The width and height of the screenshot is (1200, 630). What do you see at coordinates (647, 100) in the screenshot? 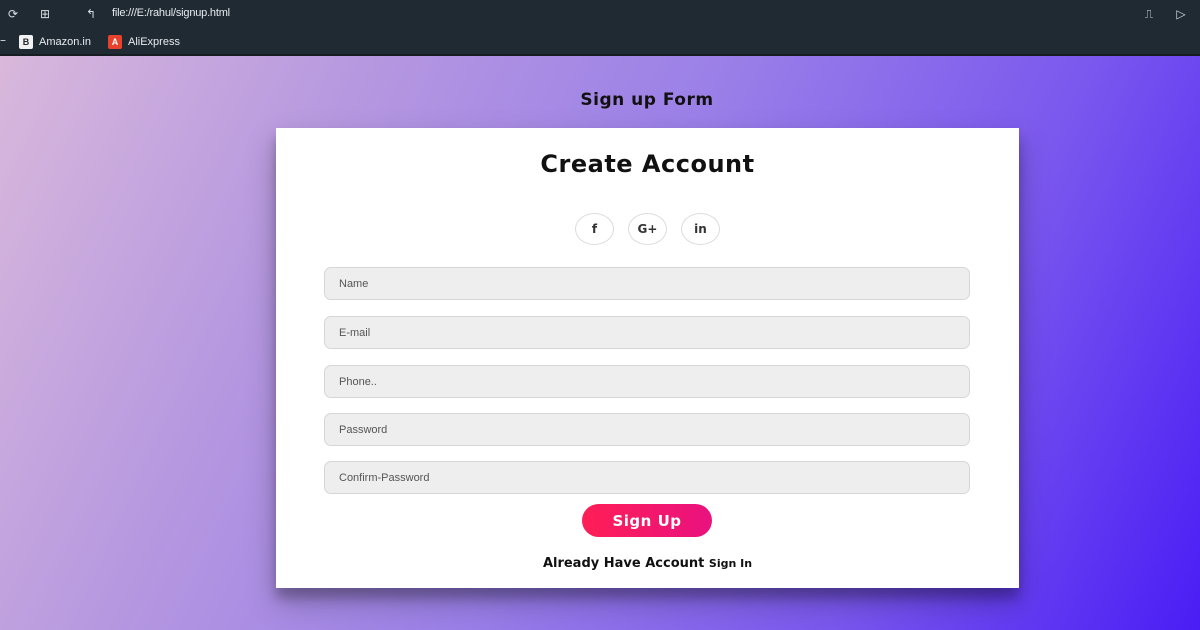
I see `page-title: Sign up Form` at bounding box center [647, 100].